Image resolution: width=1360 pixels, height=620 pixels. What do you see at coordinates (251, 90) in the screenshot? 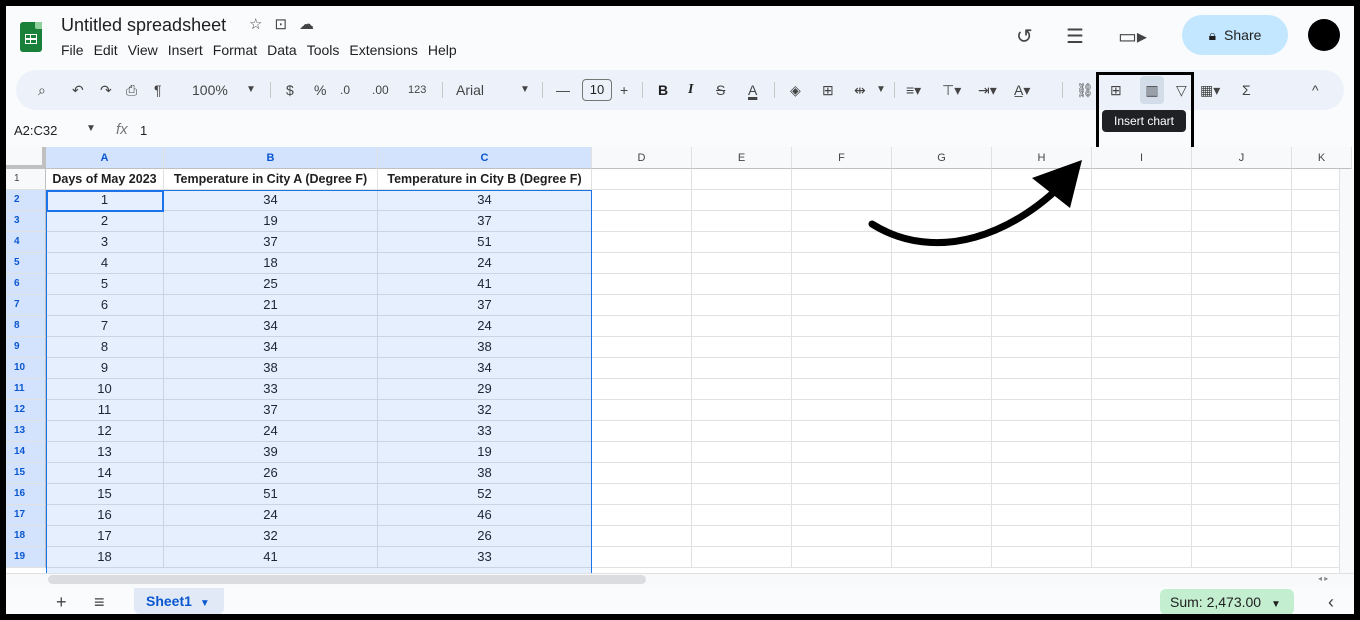
I see `zoom-caret-icon: ▼` at bounding box center [251, 90].